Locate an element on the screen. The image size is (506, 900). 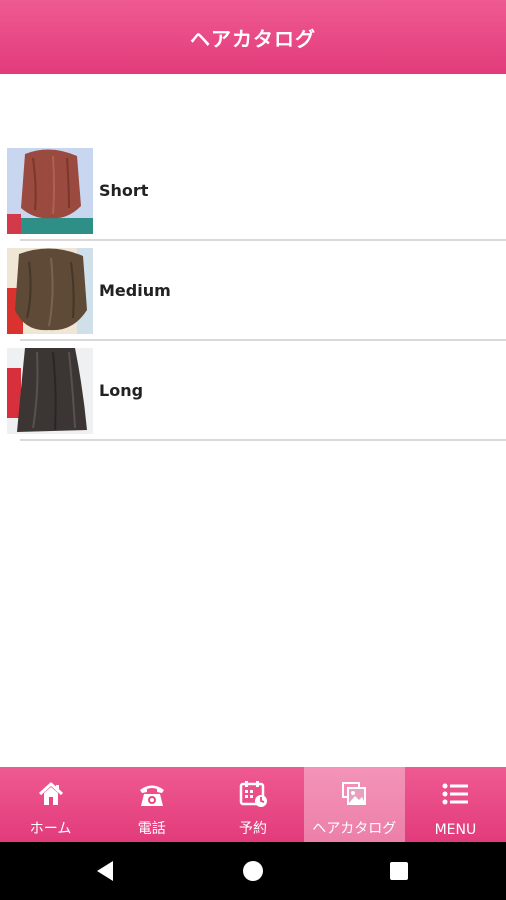
calendar-icon is located at coordinates (253, 794).